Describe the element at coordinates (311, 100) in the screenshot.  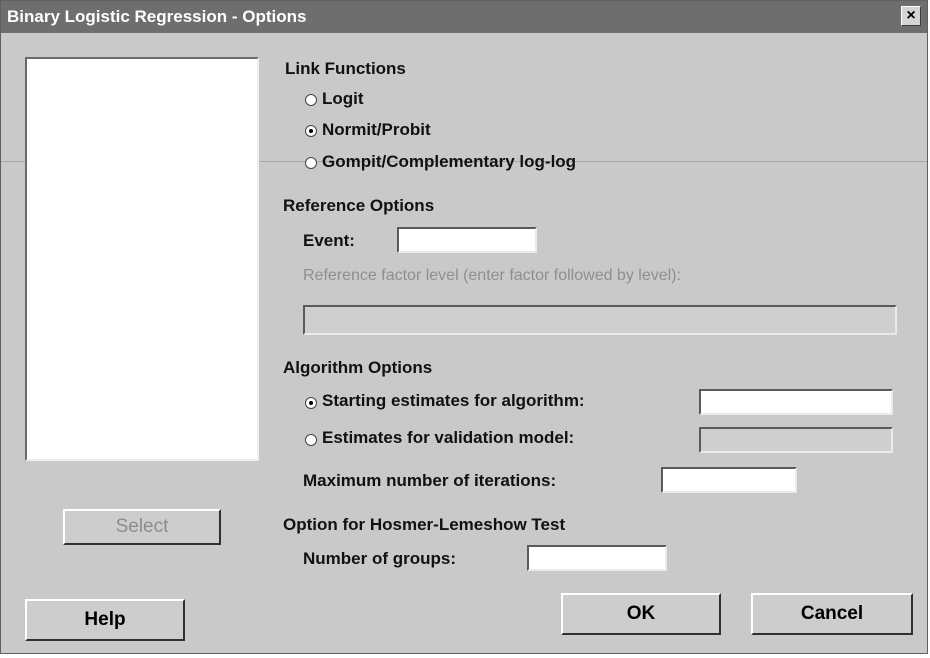
I see `logit-radio` at that location.